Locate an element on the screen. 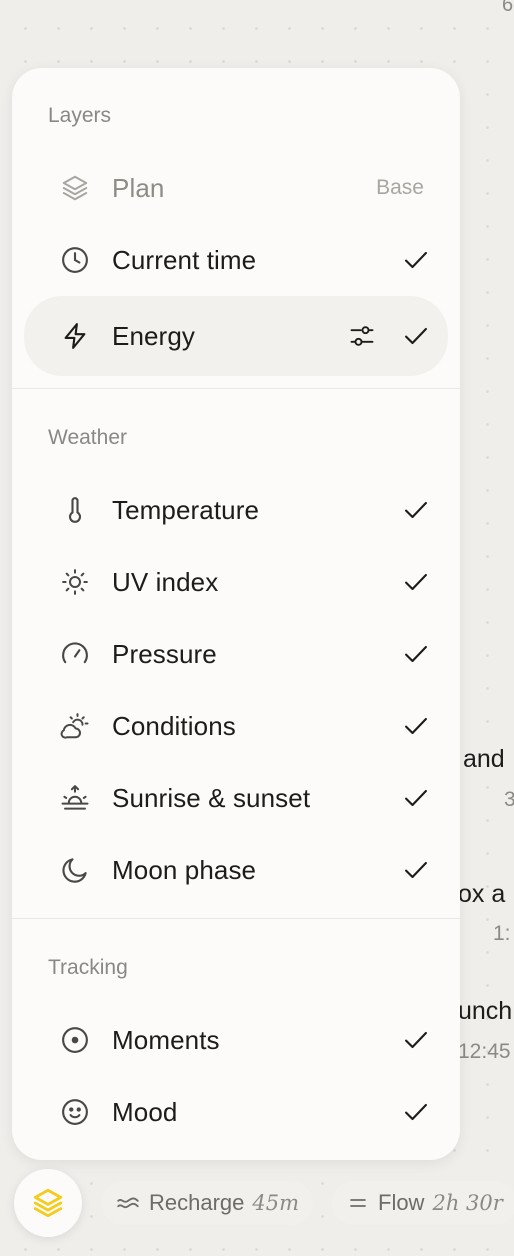  chip-label: Recharge is located at coordinates (197, 1202).